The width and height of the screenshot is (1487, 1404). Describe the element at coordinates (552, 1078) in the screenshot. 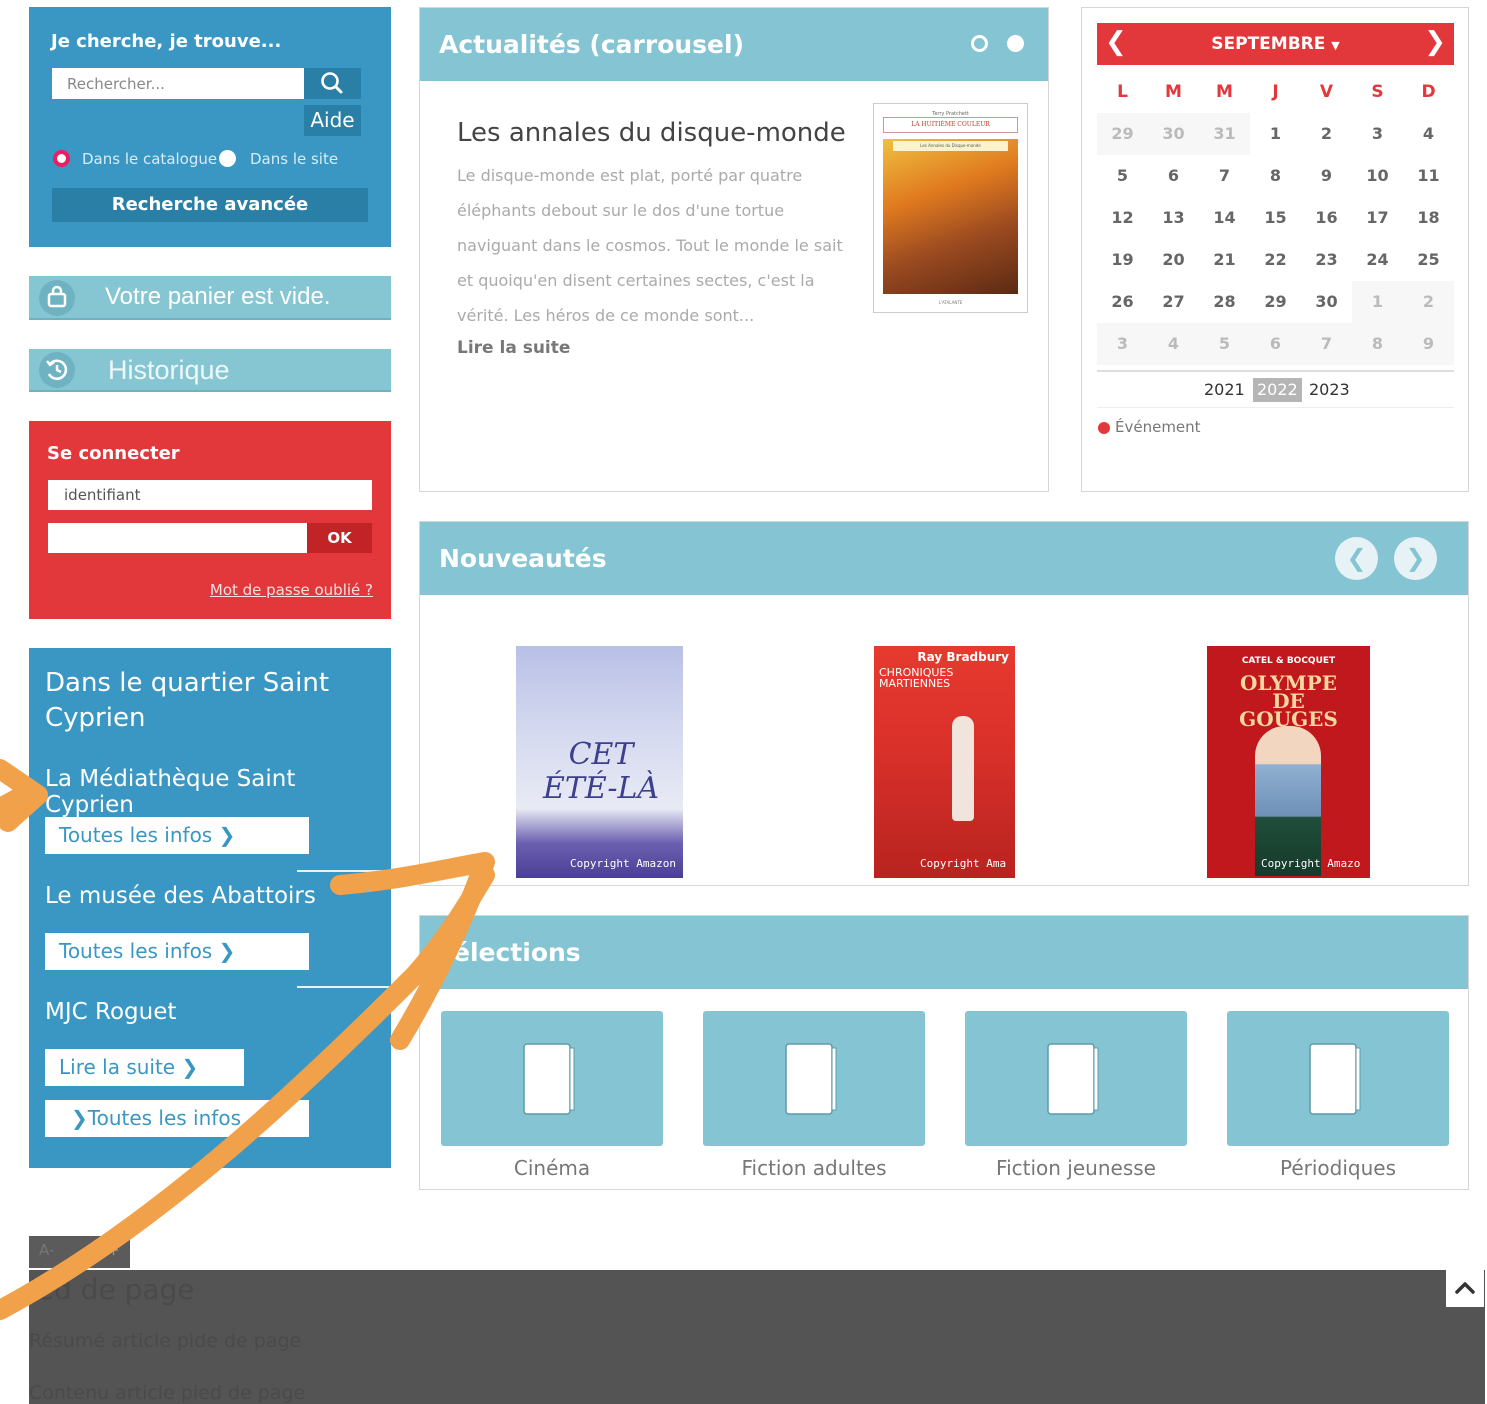

I see `selection-tile-cinema` at that location.